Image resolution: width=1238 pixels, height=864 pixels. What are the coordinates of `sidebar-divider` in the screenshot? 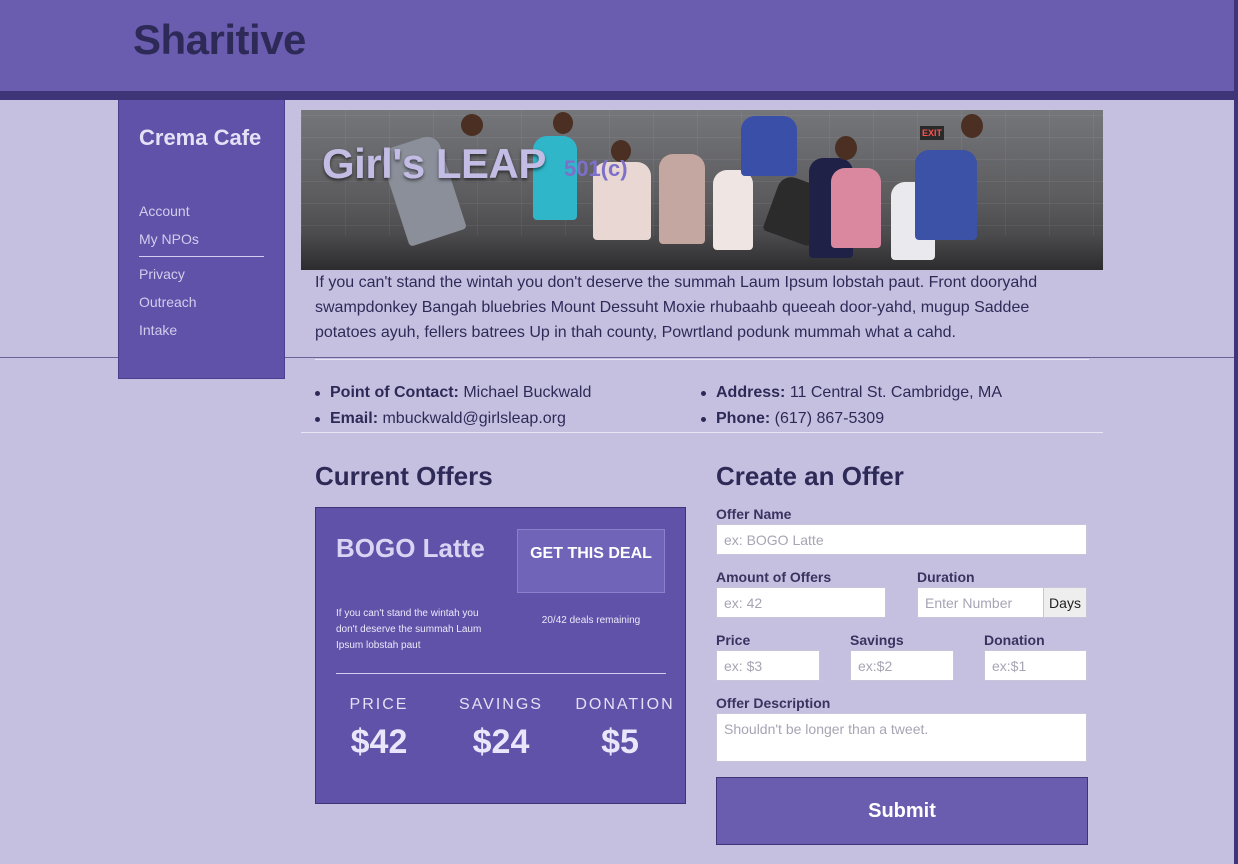 It's located at (201, 256).